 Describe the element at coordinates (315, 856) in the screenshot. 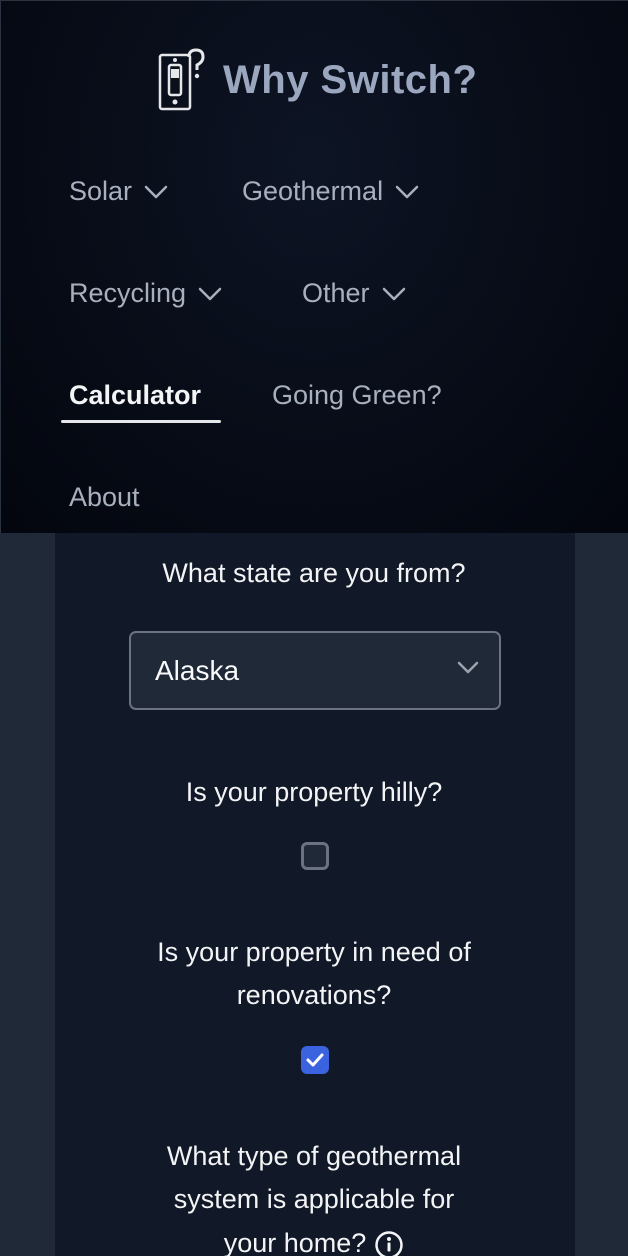

I see `hilly-checkbox` at that location.